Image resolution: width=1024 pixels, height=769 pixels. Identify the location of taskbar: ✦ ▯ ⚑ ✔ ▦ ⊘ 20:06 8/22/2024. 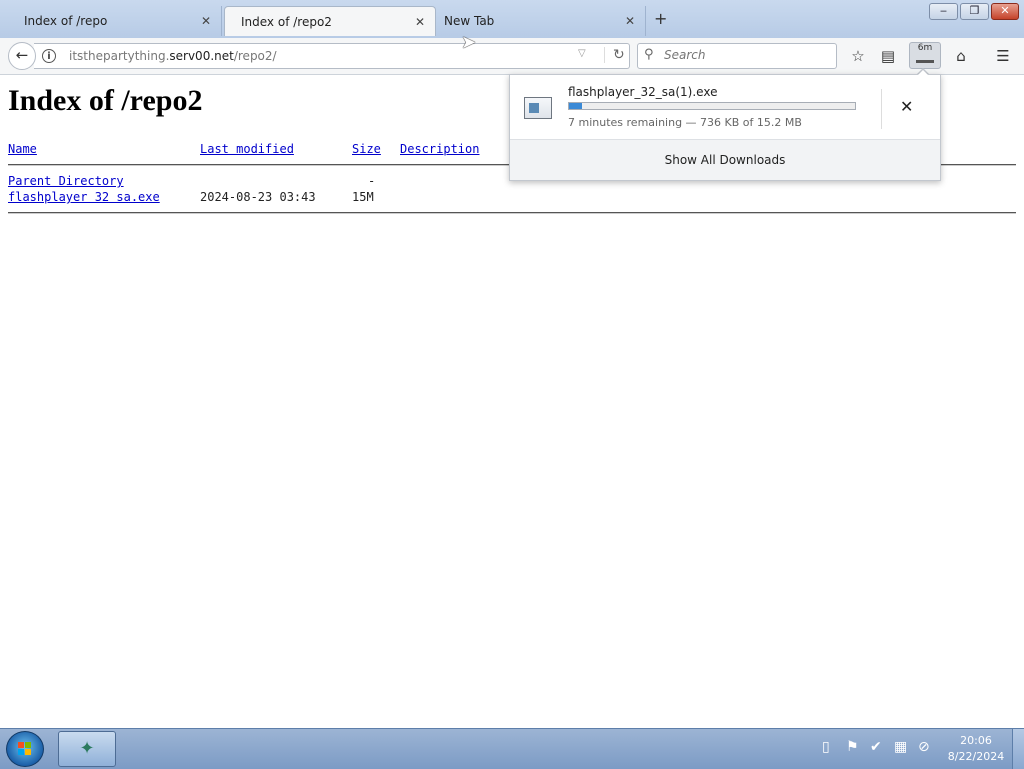
(512, 748).